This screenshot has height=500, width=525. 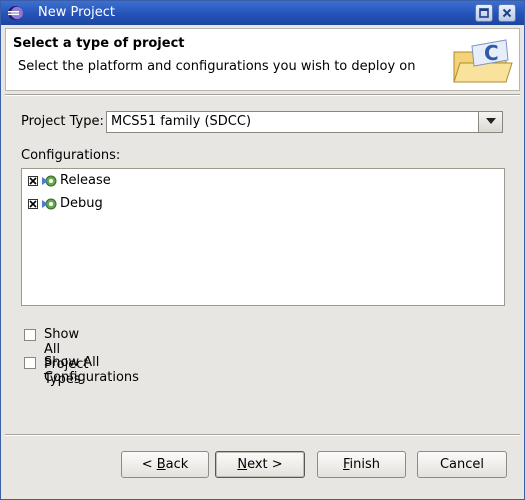 I want to click on close-icon, so click(x=507, y=13).